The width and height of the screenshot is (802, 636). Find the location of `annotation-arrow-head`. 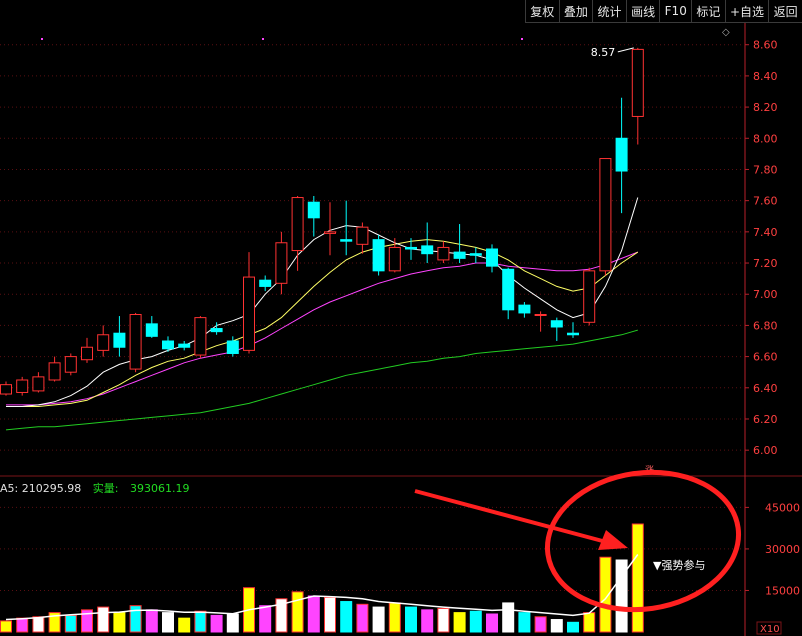

annotation-arrow-head is located at coordinates (613, 540).